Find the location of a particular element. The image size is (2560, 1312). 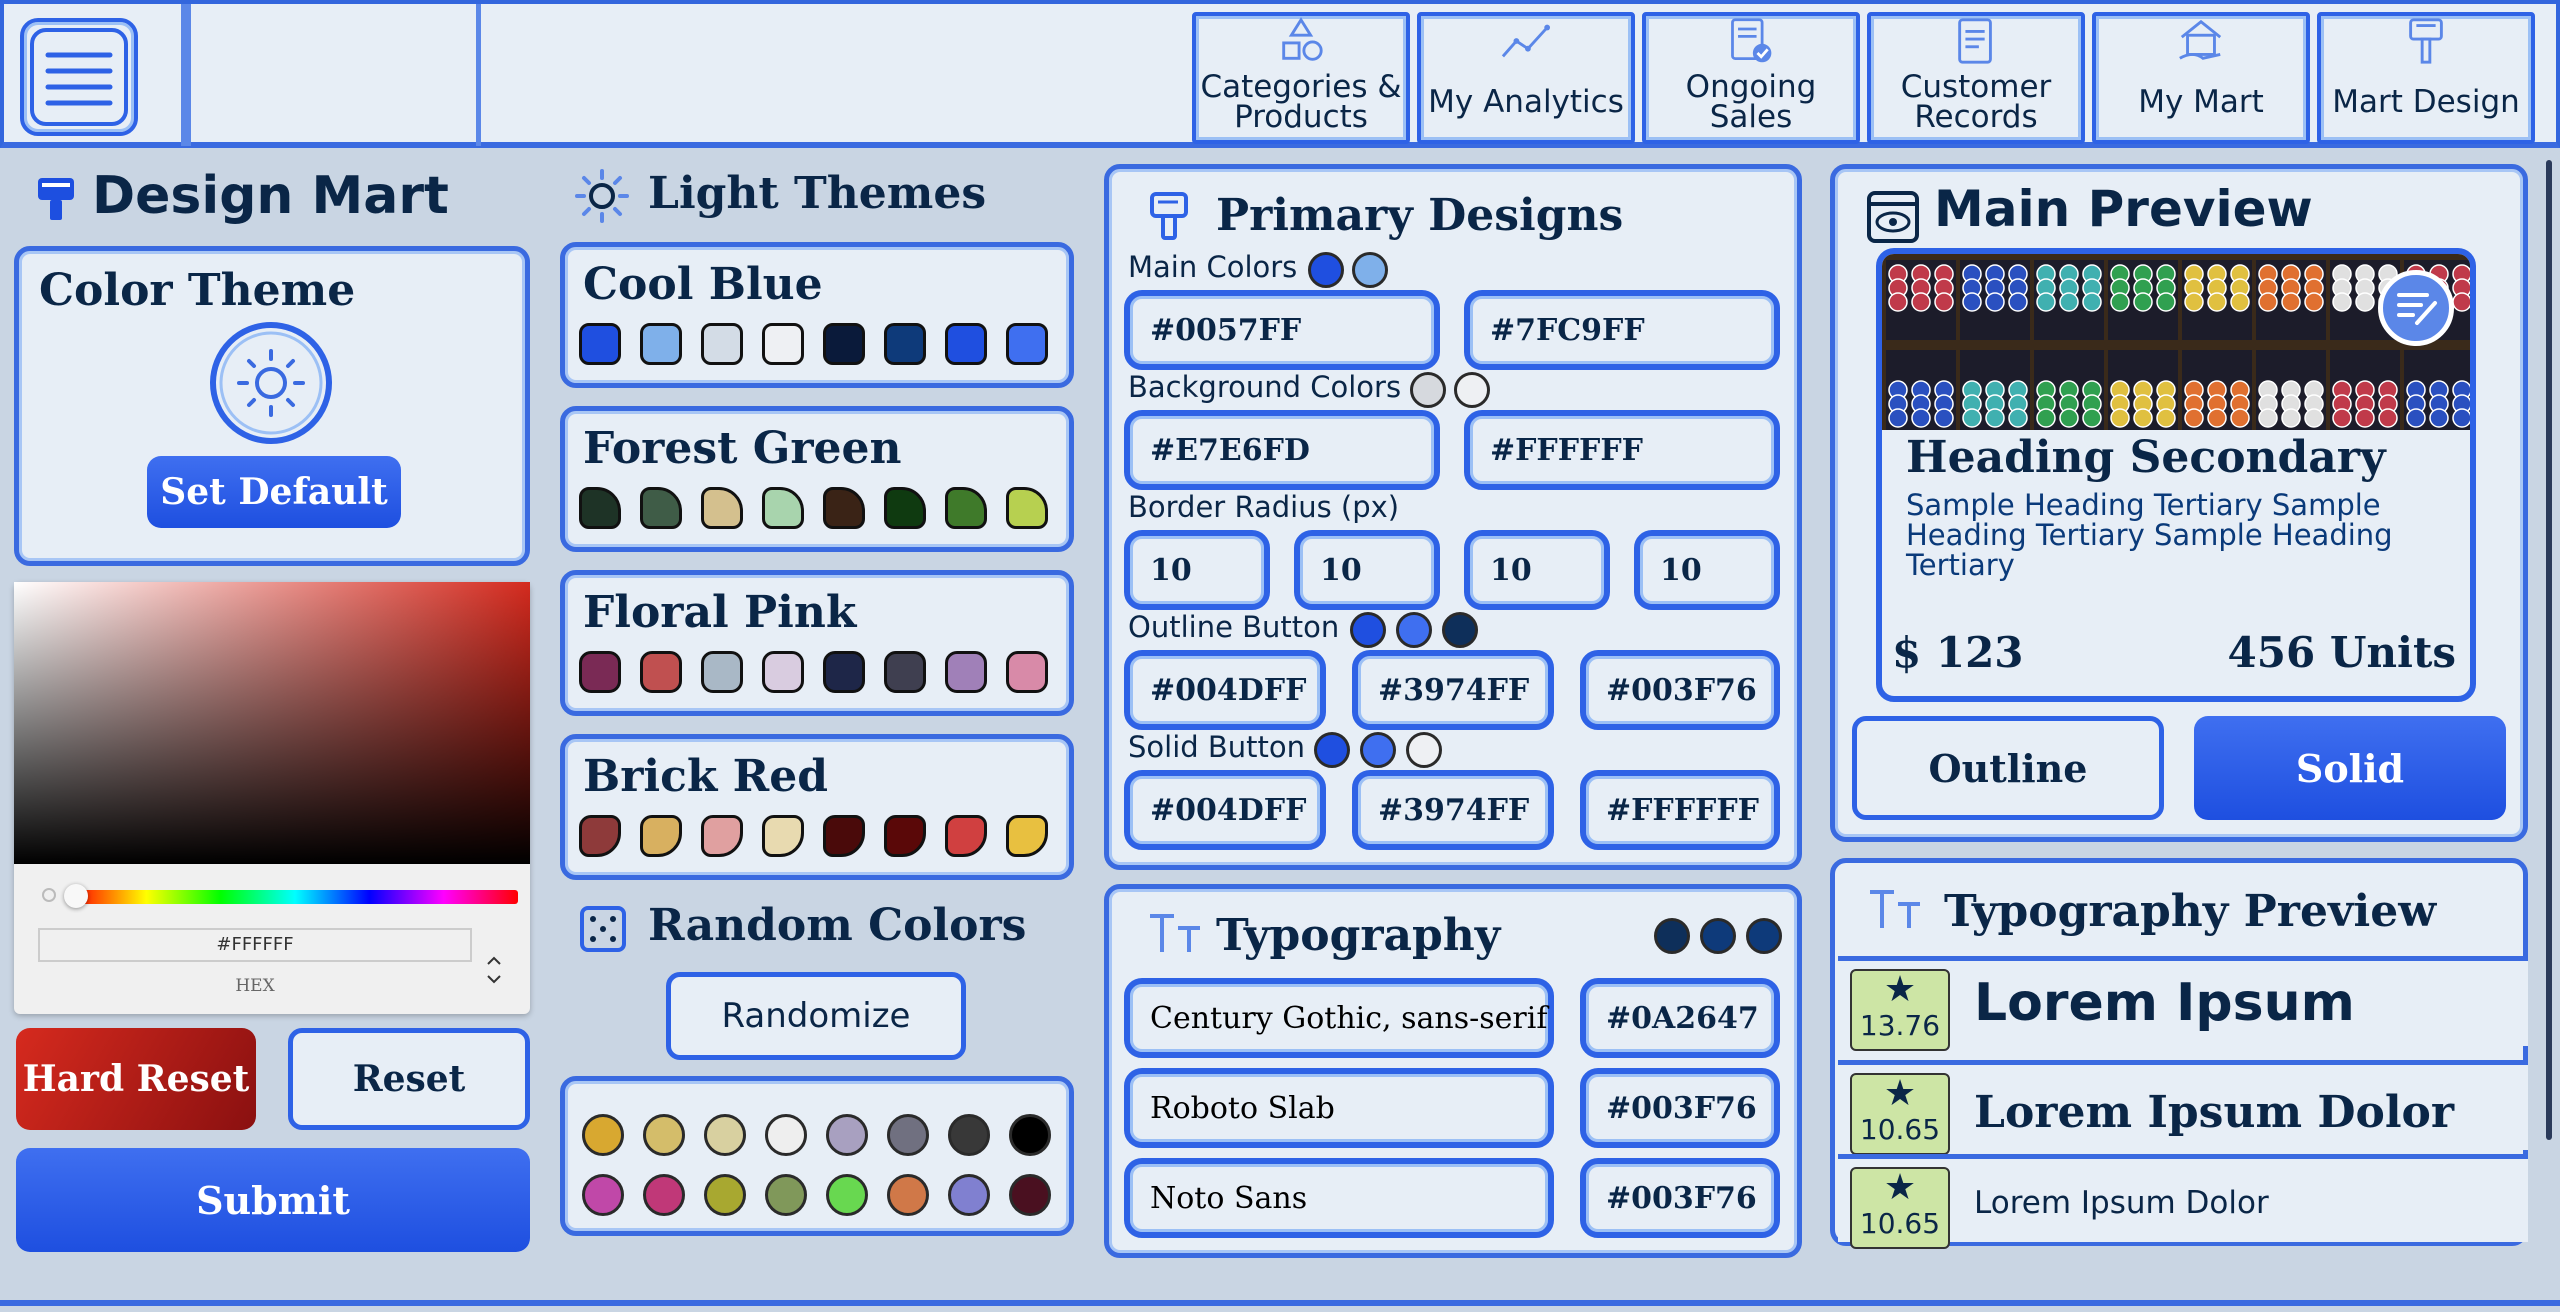

nav-customer-records: Customer Records is located at coordinates (1976, 78).